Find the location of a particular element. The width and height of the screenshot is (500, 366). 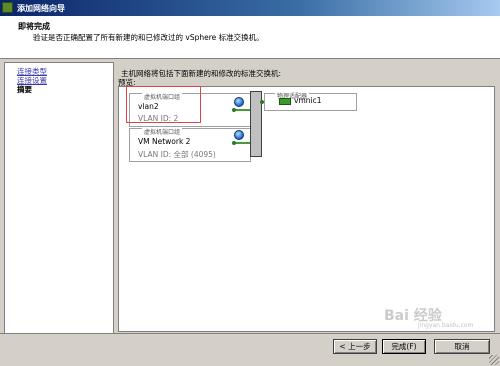

portgroup-vlan-id: VLAN ID: 全部 (4095) is located at coordinates (177, 154).